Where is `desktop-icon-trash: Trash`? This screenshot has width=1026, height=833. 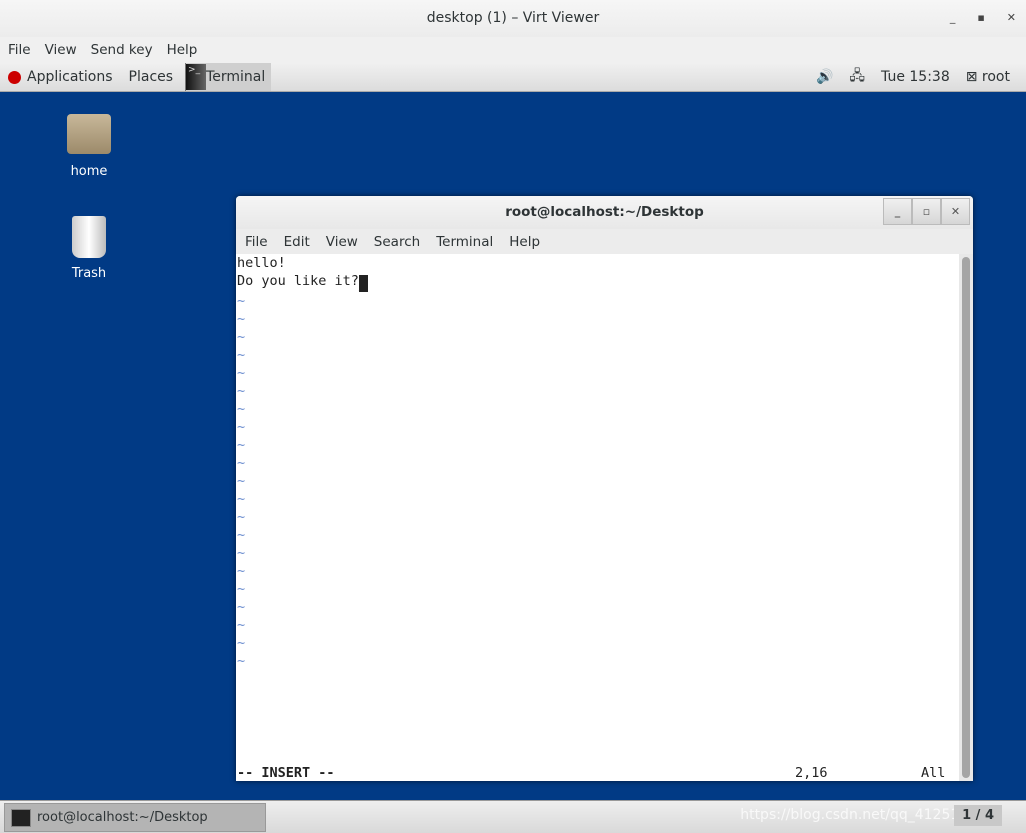
desktop-icon-trash: Trash is located at coordinates (89, 248).